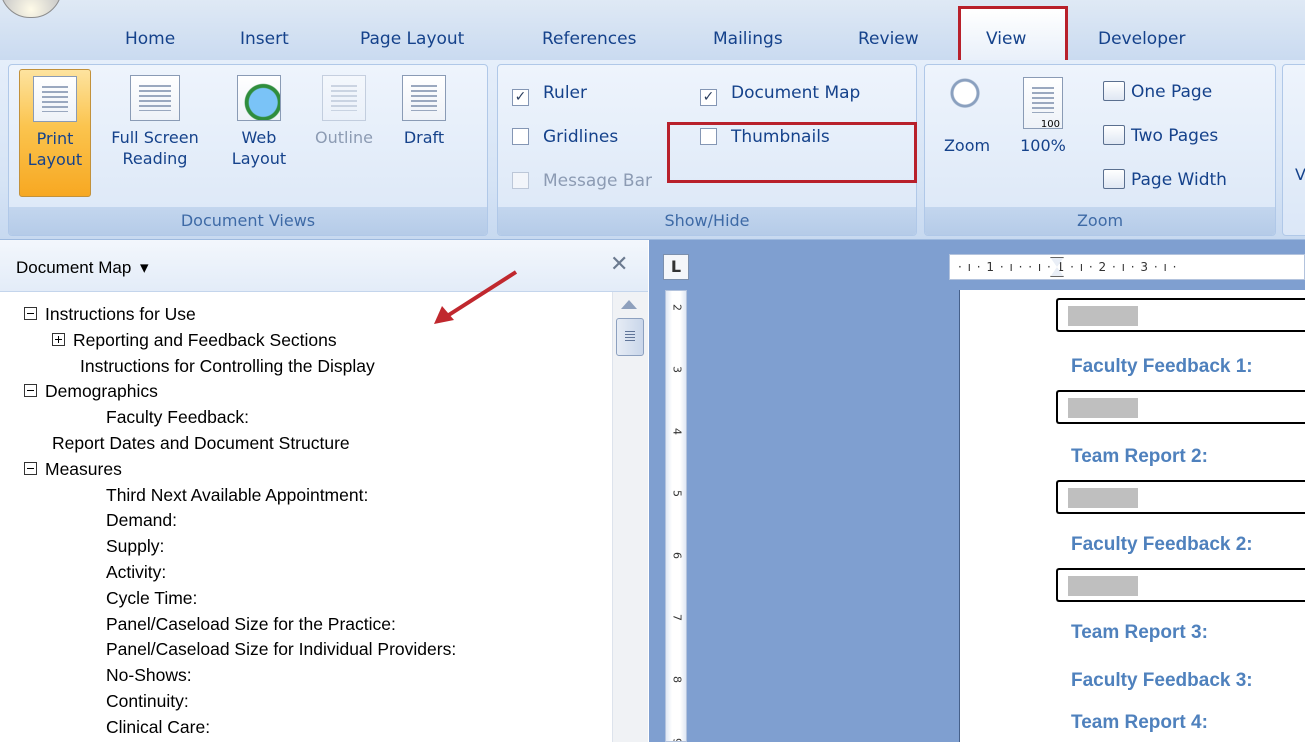  What do you see at coordinates (144, 267) in the screenshot?
I see `chevron-down-icon: ▾` at bounding box center [144, 267].